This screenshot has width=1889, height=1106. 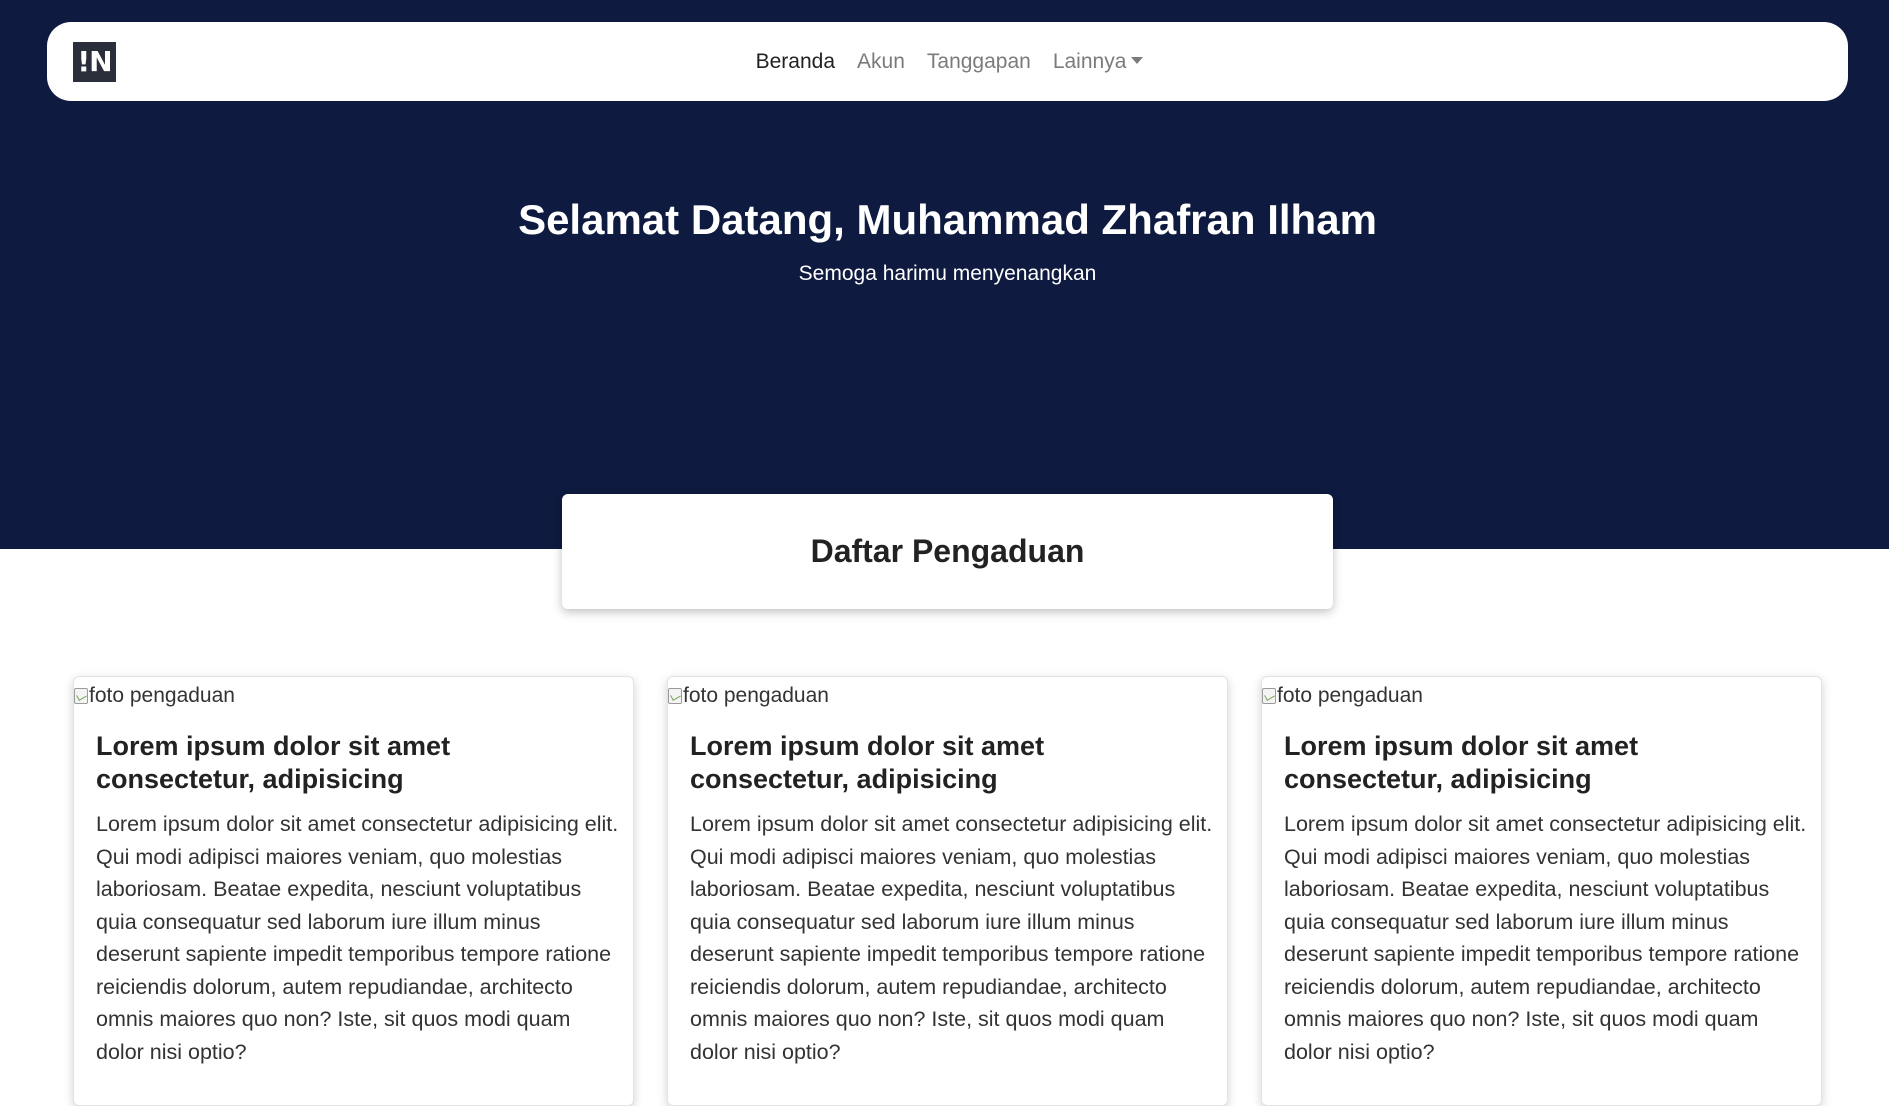 What do you see at coordinates (1089, 61) in the screenshot?
I see `nav-item-lainnya-label: Lainnya` at bounding box center [1089, 61].